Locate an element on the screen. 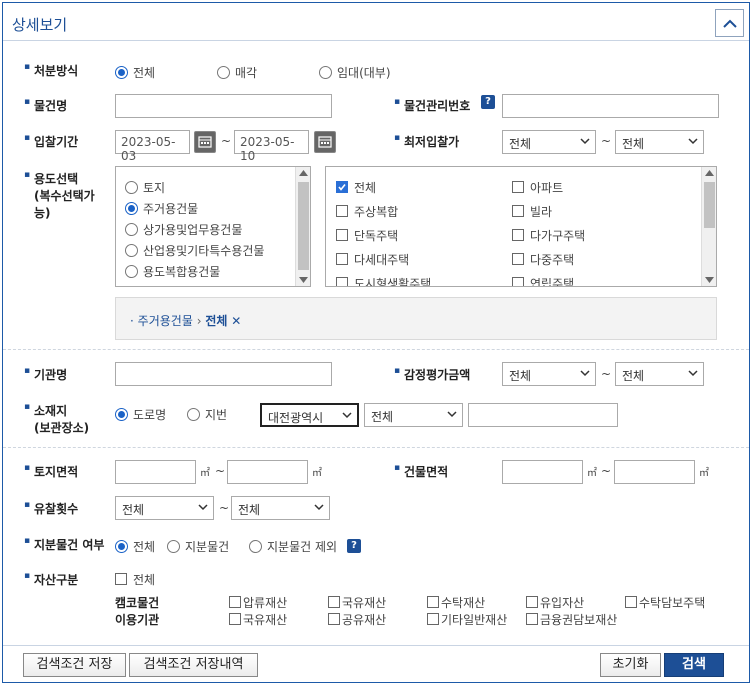 The width and height of the screenshot is (754, 685). usage-category-list: 토지 주거용건물 상가용및업무용건물 산업용및기타특수용건물 용도복합용건물 is located at coordinates (213, 226).